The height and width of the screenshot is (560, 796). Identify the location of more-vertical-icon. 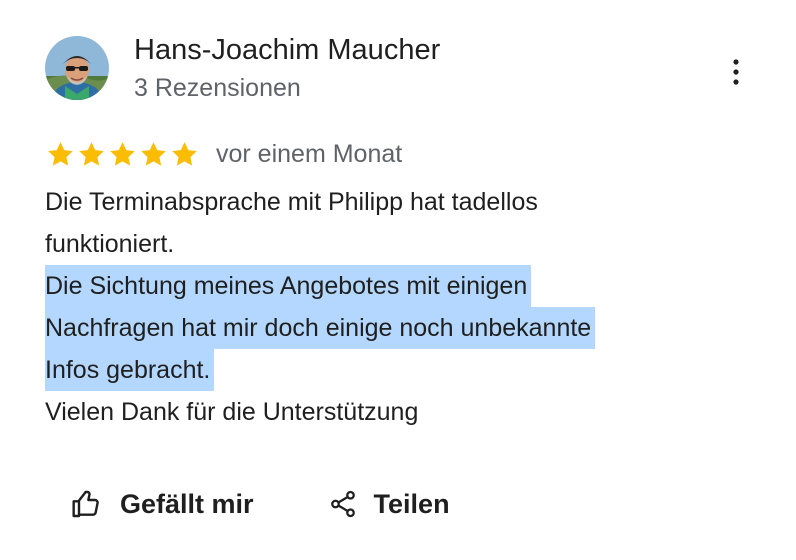
(736, 72).